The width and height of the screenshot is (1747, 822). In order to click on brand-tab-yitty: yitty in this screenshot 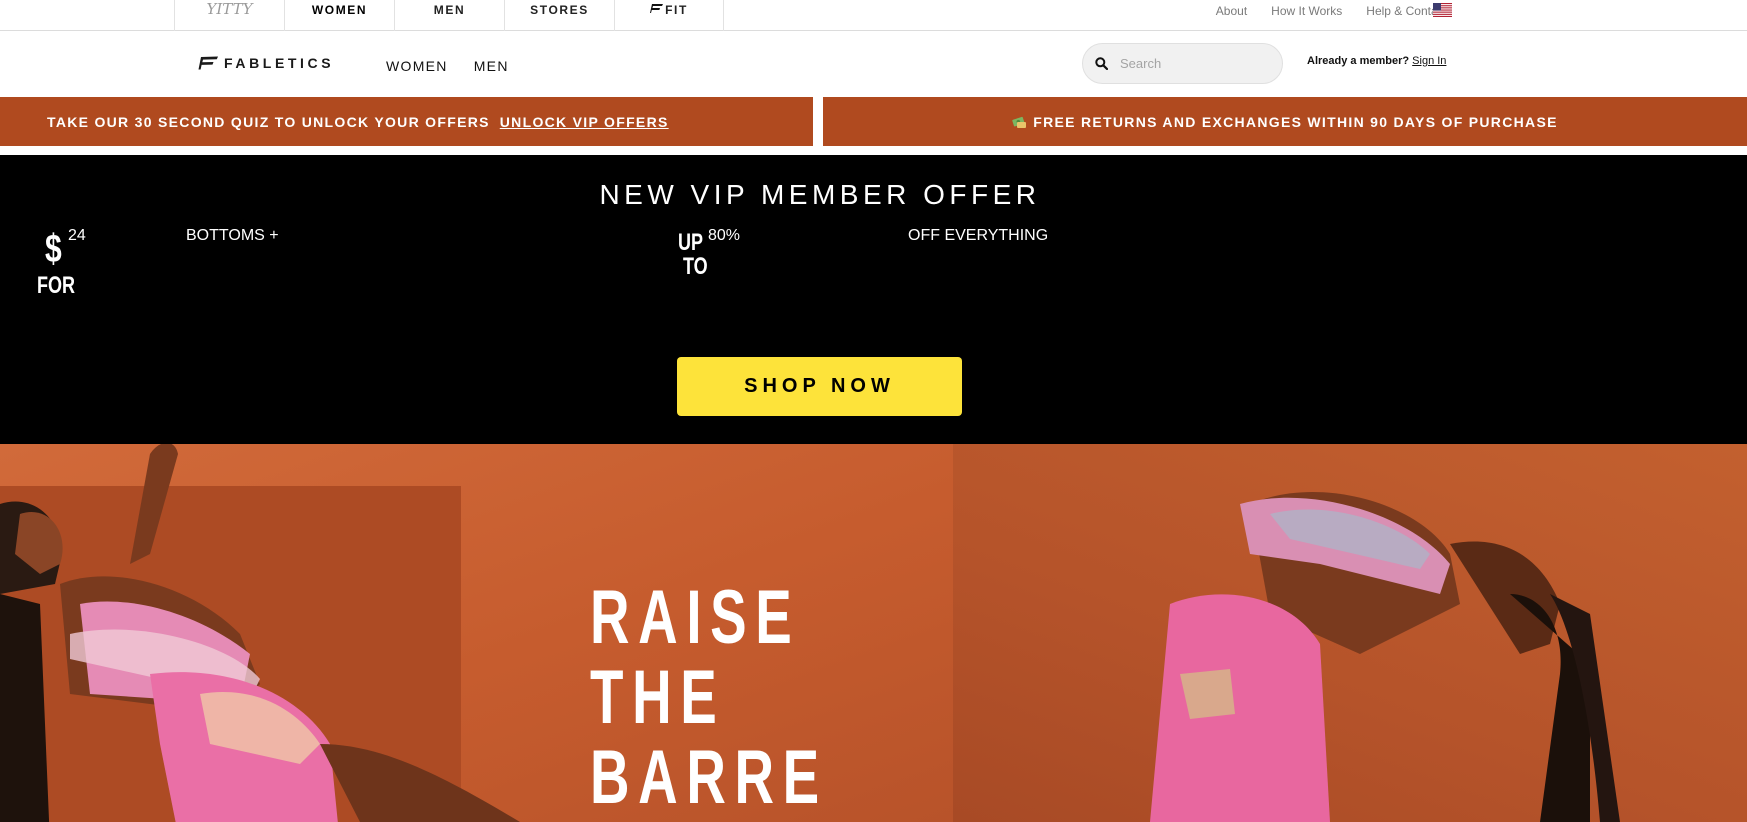, I will do `click(229, 15)`.